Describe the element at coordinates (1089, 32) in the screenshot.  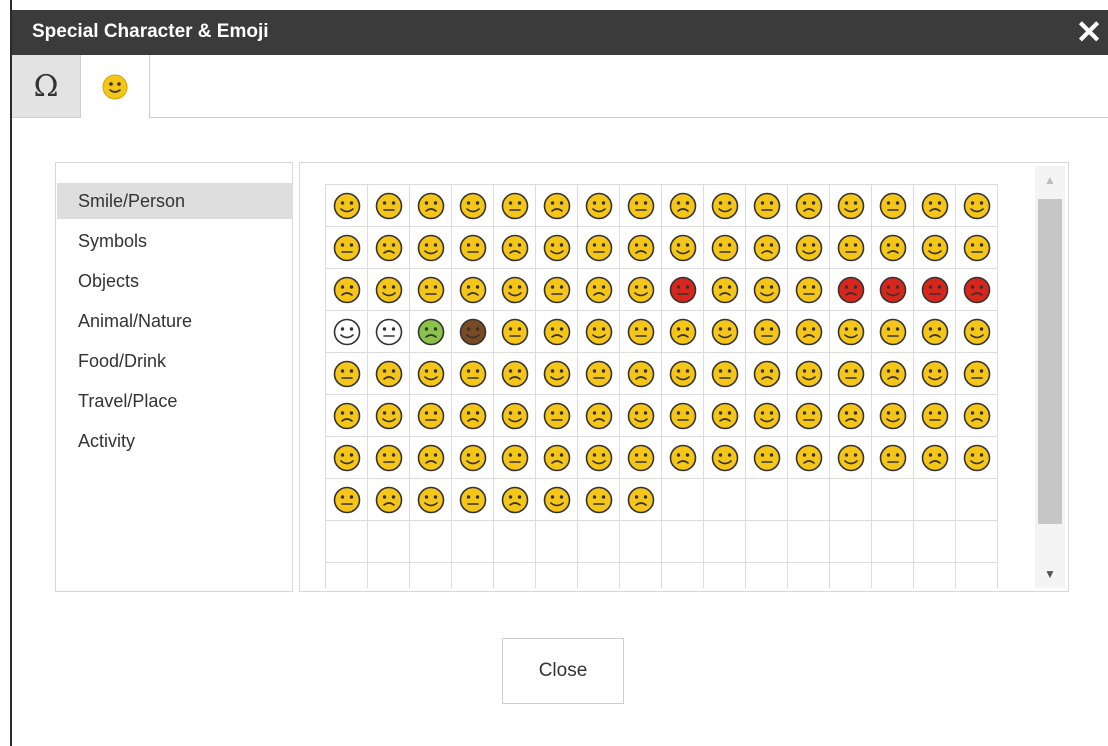
I see `close-icon: ✕` at that location.